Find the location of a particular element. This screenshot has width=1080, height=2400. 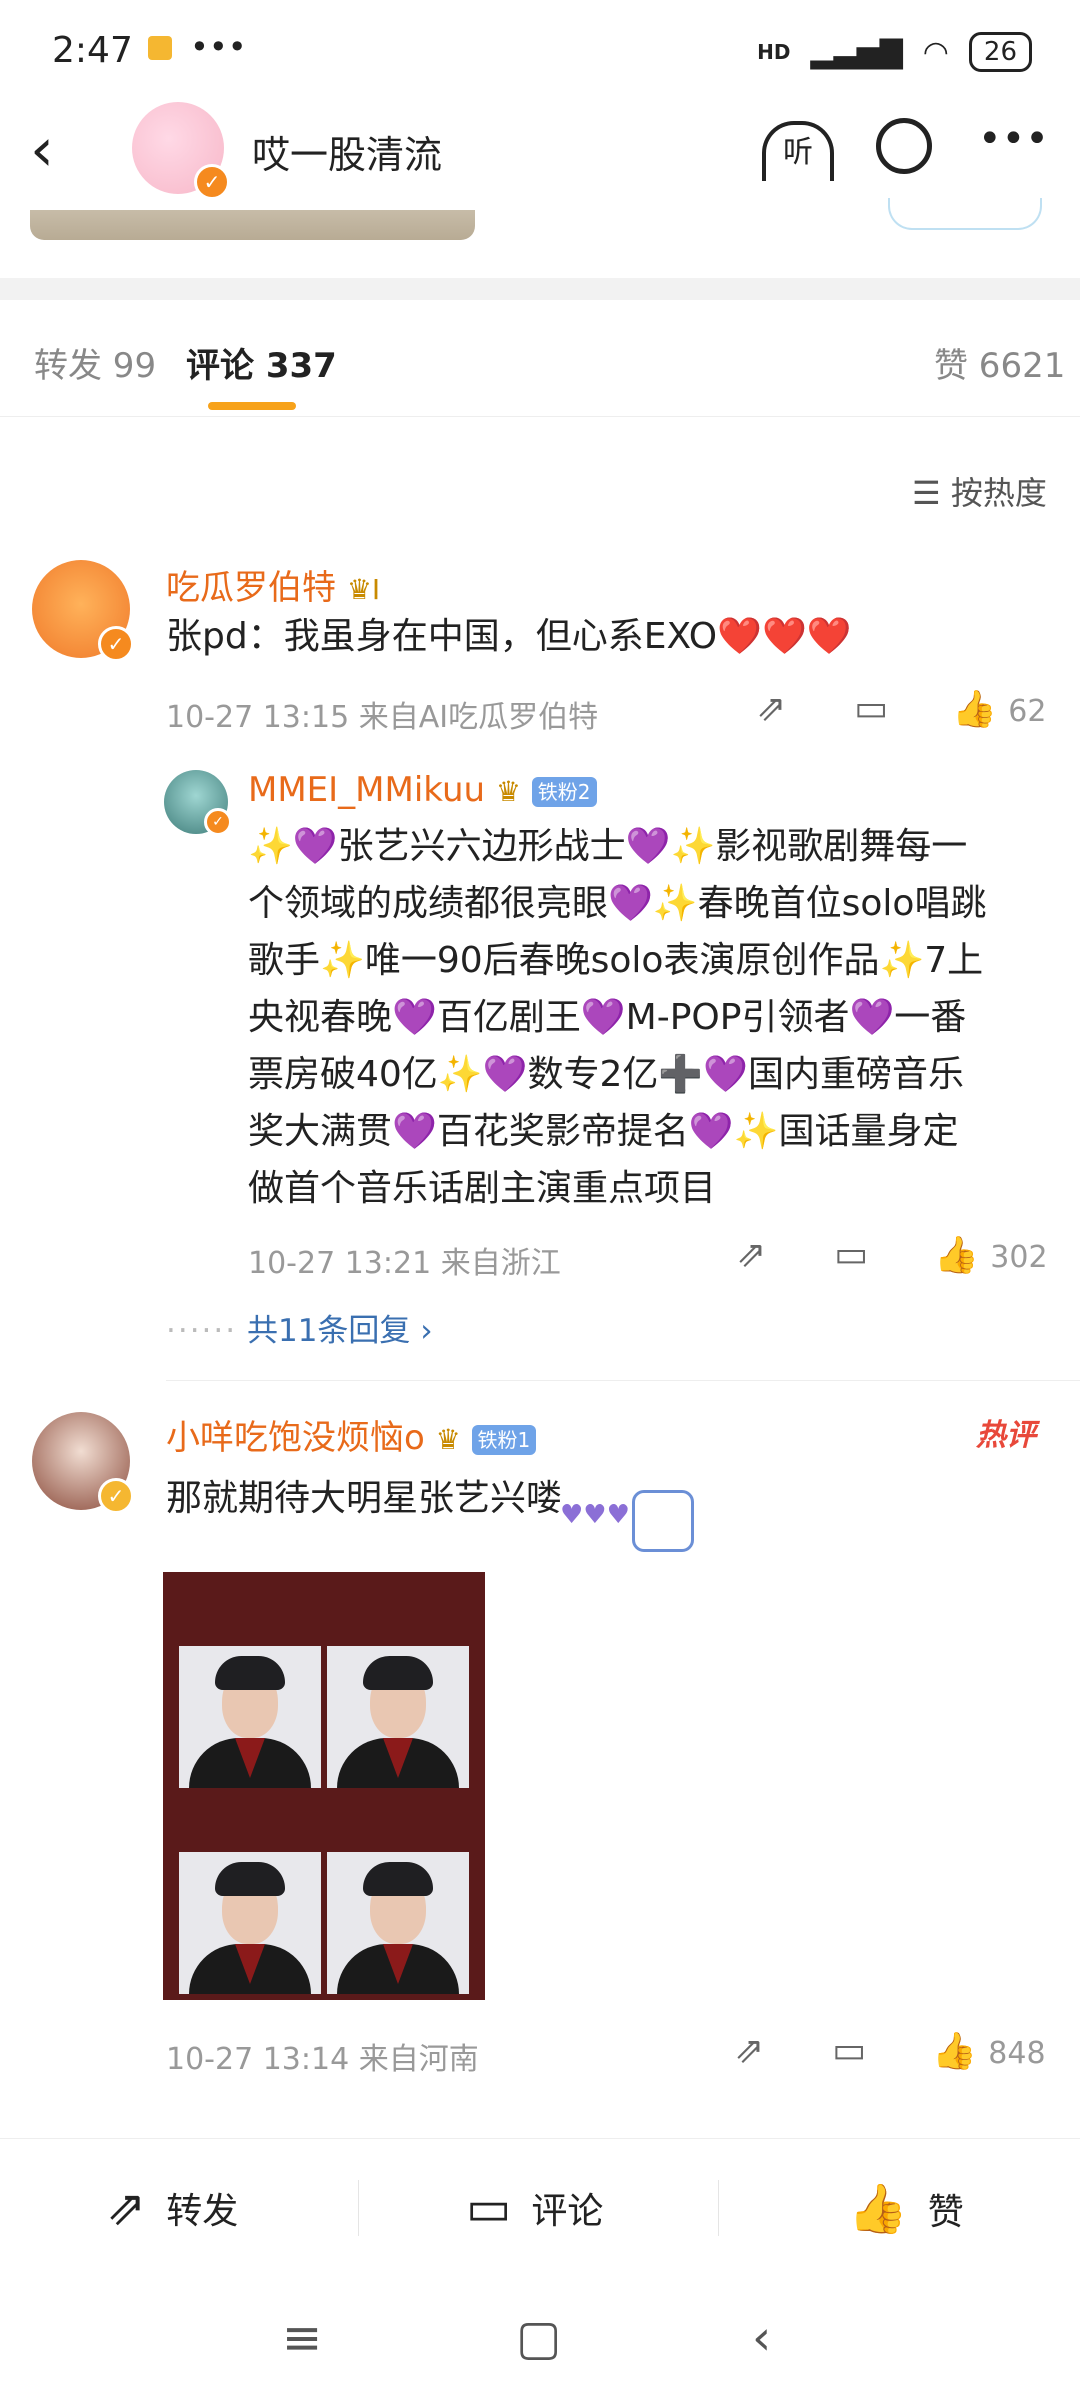

like-label: 赞 is located at coordinates (945, 2212).